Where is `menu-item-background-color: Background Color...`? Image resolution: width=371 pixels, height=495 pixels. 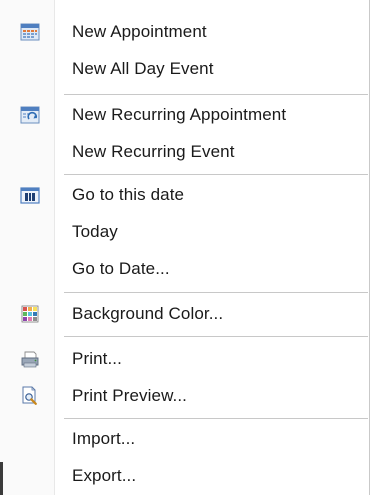
menu-item-background-color: Background Color... is located at coordinates (184, 314).